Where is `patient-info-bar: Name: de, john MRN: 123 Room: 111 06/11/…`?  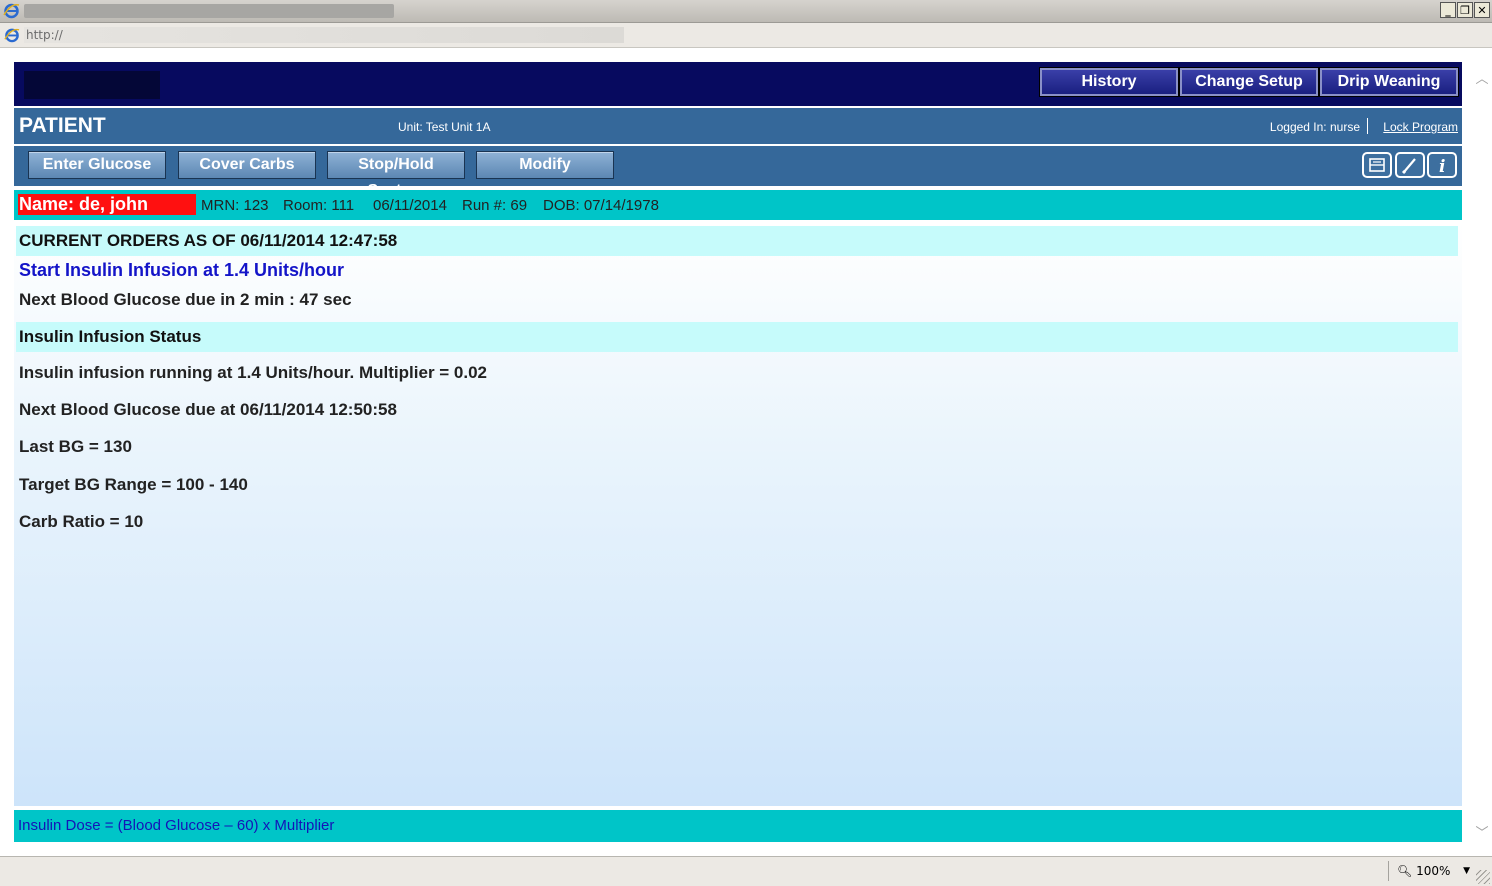
patient-info-bar: Name: de, john MRN: 123 Room: 111 06/11/… is located at coordinates (738, 205).